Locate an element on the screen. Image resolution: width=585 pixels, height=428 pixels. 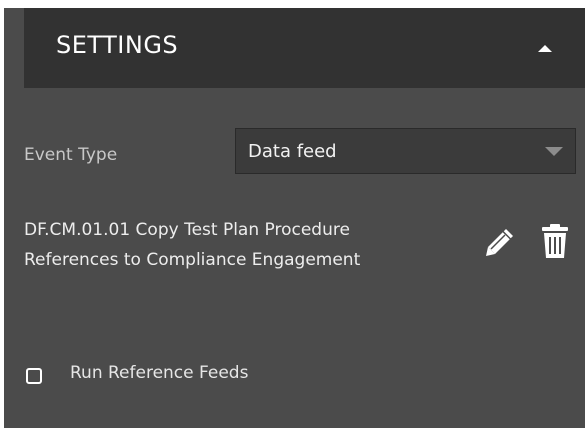
event-type-select: Data feed is located at coordinates (405, 151).